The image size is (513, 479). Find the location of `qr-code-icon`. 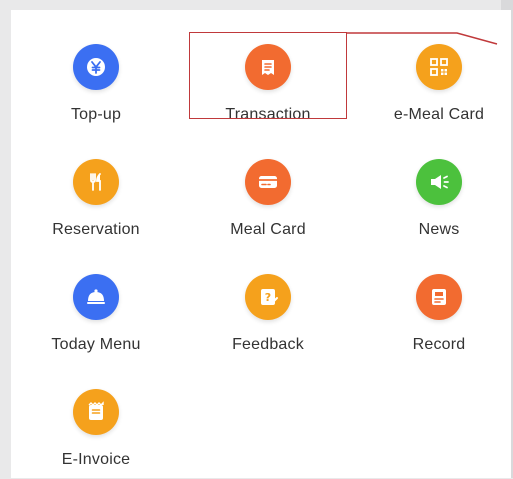

qr-code-icon is located at coordinates (439, 67).